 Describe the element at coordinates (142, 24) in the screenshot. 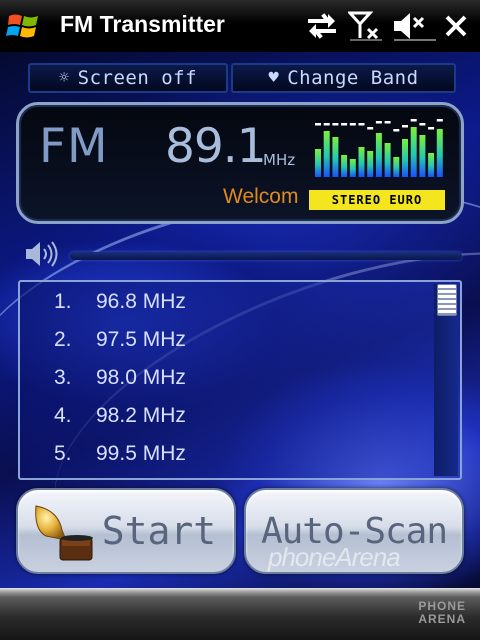

I see `window-title: FM Transmitter` at that location.